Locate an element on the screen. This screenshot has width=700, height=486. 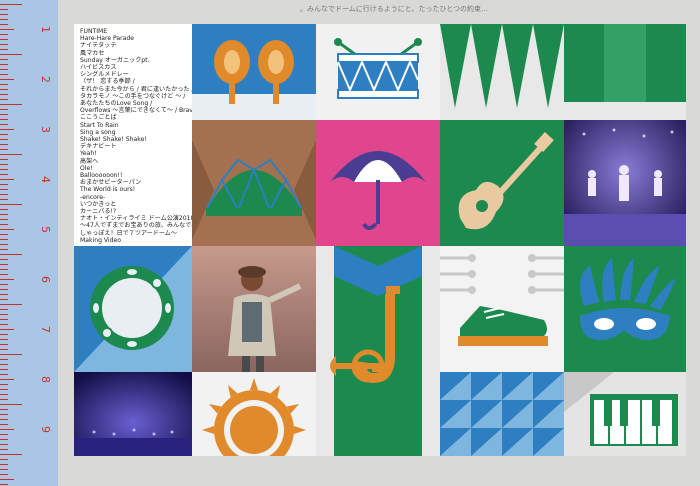
track-item: -encore- is located at coordinates (93, 197).